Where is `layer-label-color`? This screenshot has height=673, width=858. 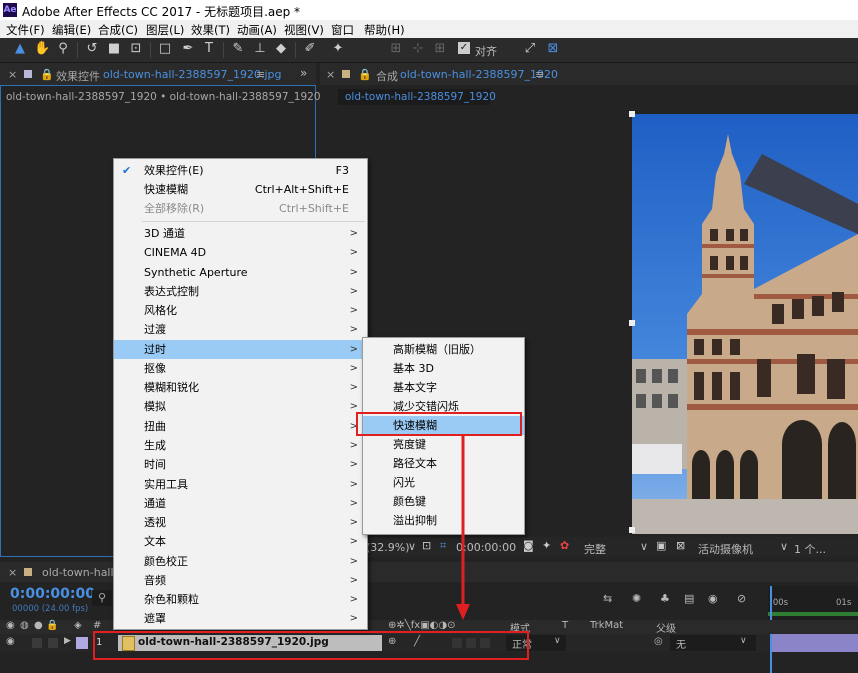
layer-label-color is located at coordinates (82, 643).